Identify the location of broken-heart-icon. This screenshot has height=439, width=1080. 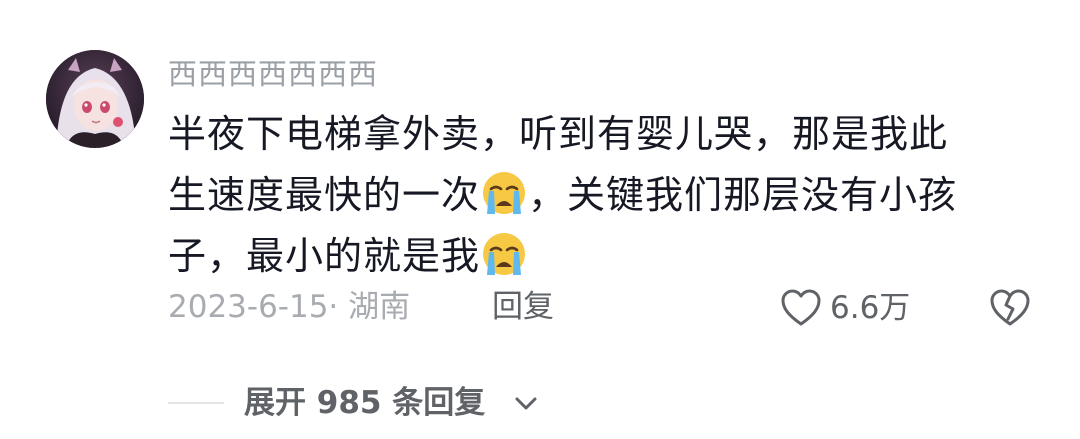
(1010, 307).